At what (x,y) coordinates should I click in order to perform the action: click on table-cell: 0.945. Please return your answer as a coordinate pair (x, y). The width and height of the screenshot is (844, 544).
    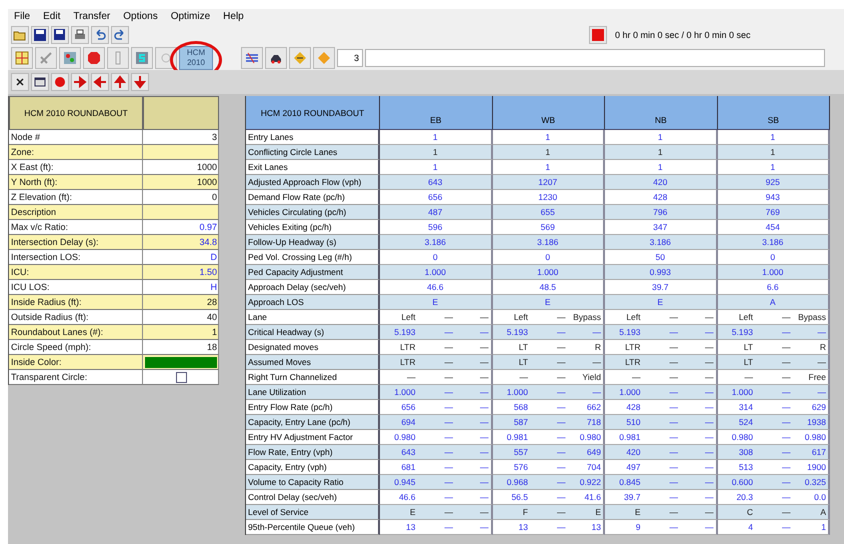
    Looking at the image, I should click on (399, 482).